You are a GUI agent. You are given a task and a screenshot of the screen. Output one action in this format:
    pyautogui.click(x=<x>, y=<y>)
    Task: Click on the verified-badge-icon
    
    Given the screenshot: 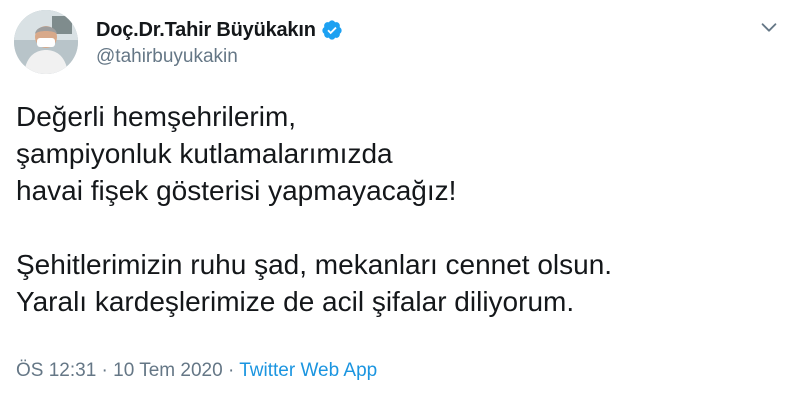 What is the action you would take?
    pyautogui.click(x=332, y=30)
    